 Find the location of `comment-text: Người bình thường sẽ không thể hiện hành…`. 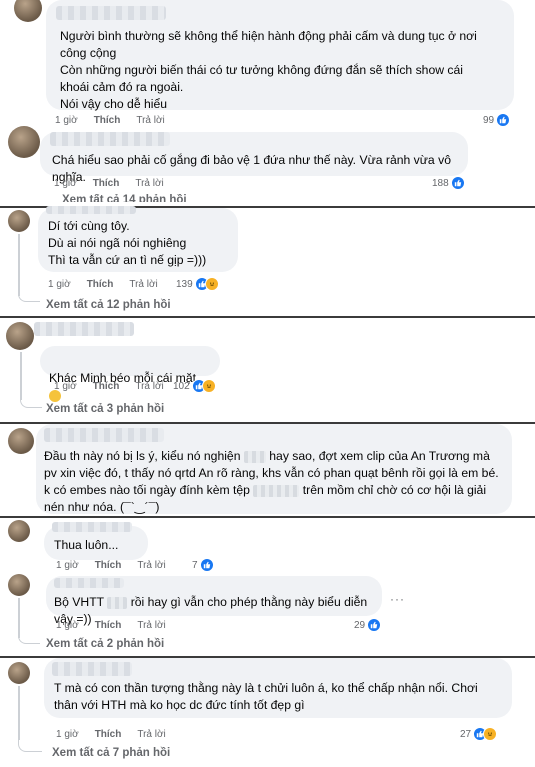

comment-text: Người bình thường sẽ không thể hiện hành… is located at coordinates (268, 70).